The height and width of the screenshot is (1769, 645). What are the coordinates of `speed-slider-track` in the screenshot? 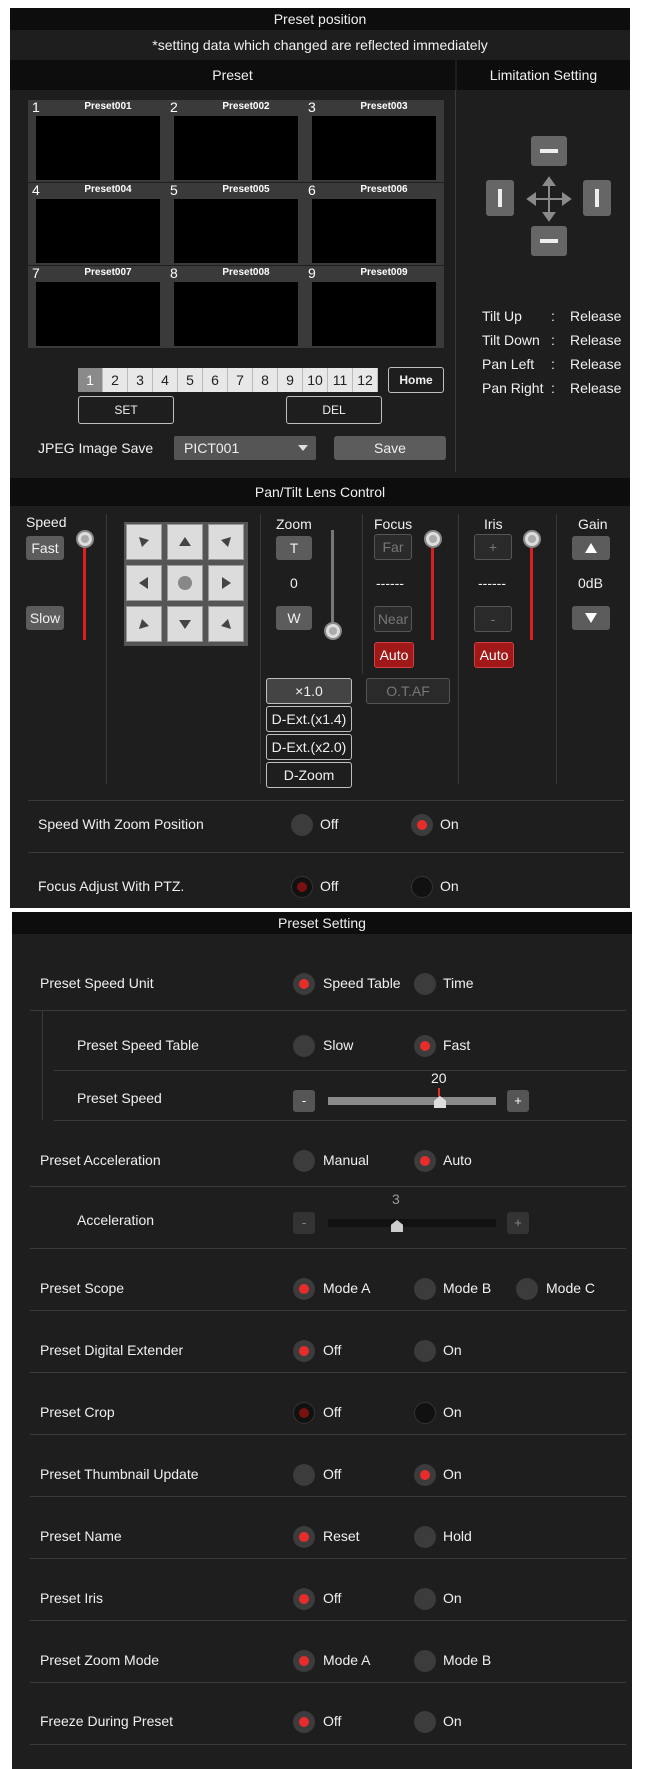 It's located at (84, 592).